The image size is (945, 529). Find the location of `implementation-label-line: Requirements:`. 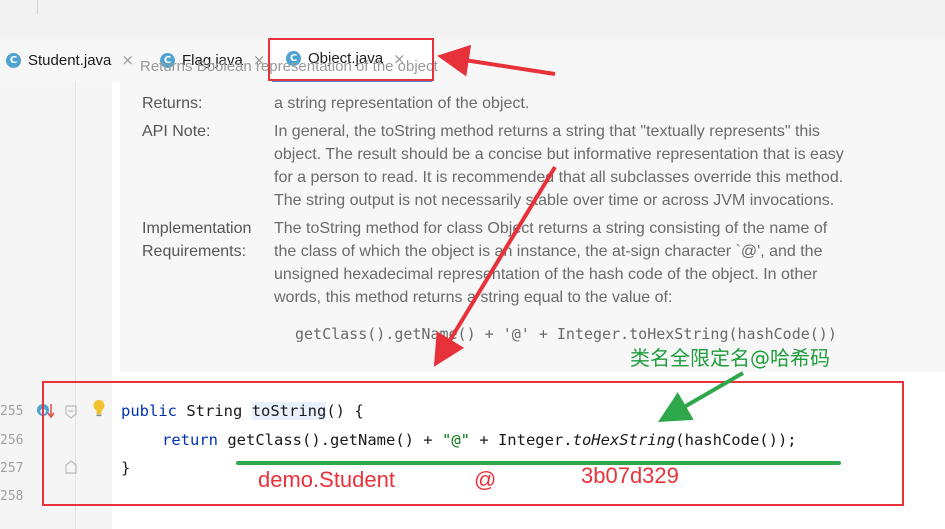

implementation-label-line: Requirements: is located at coordinates (194, 251).